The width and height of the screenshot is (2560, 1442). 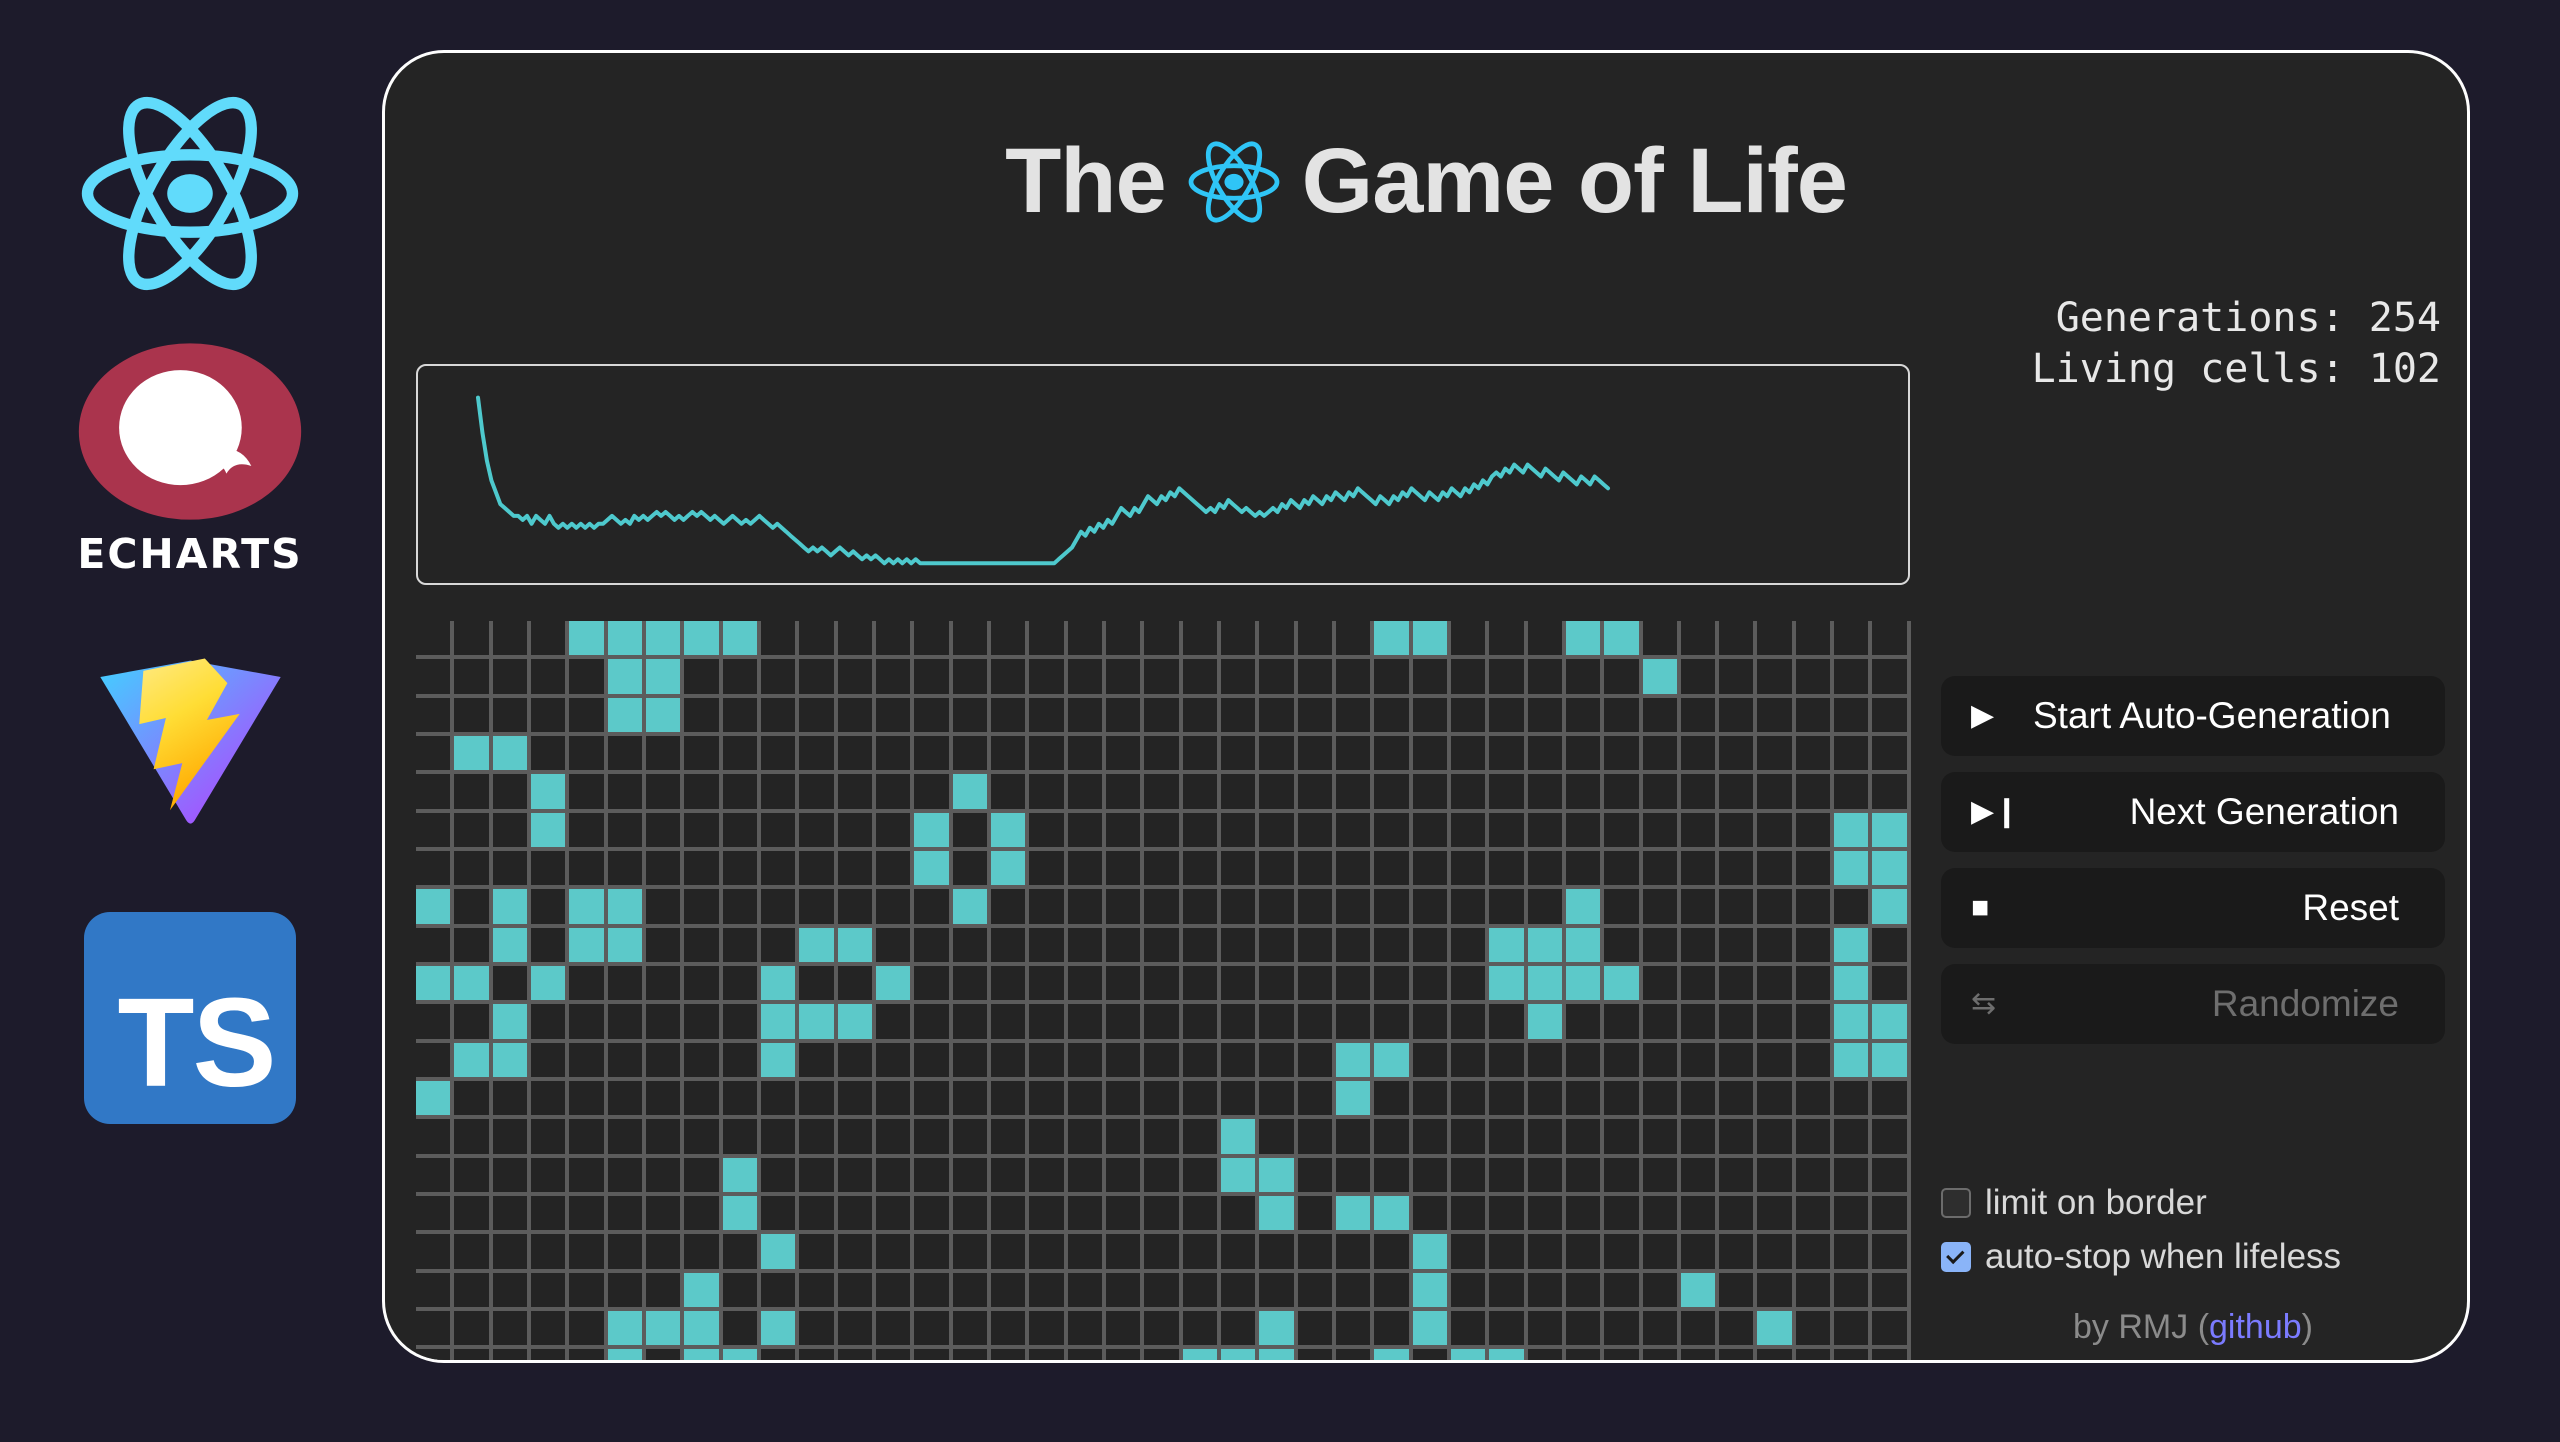 I want to click on auto-stop-checkbox, so click(x=1956, y=1257).